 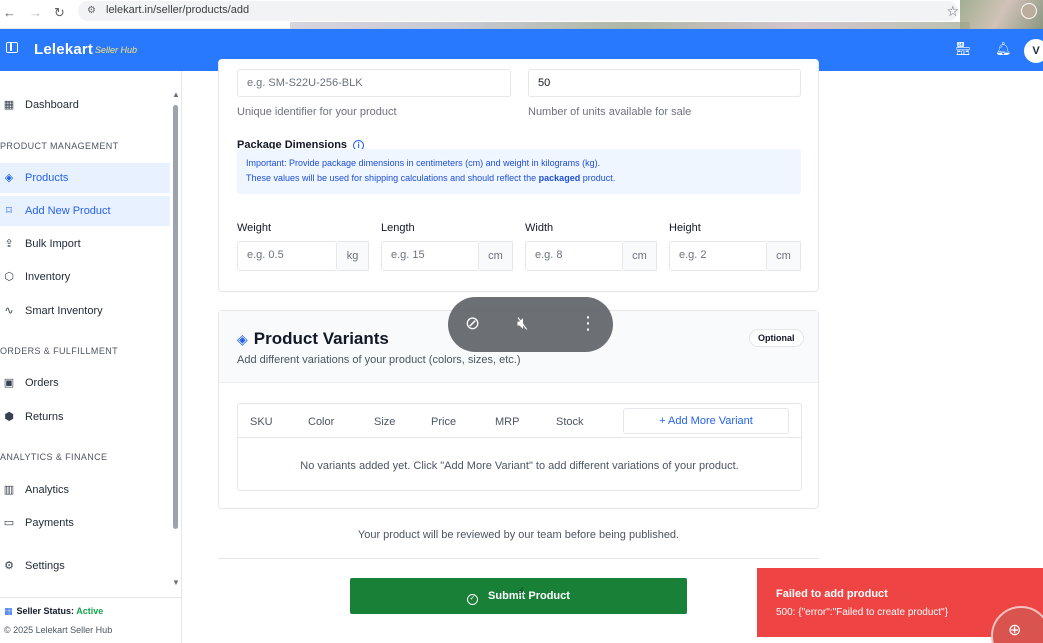 I want to click on profile-avatar, so click(x=1029, y=11).